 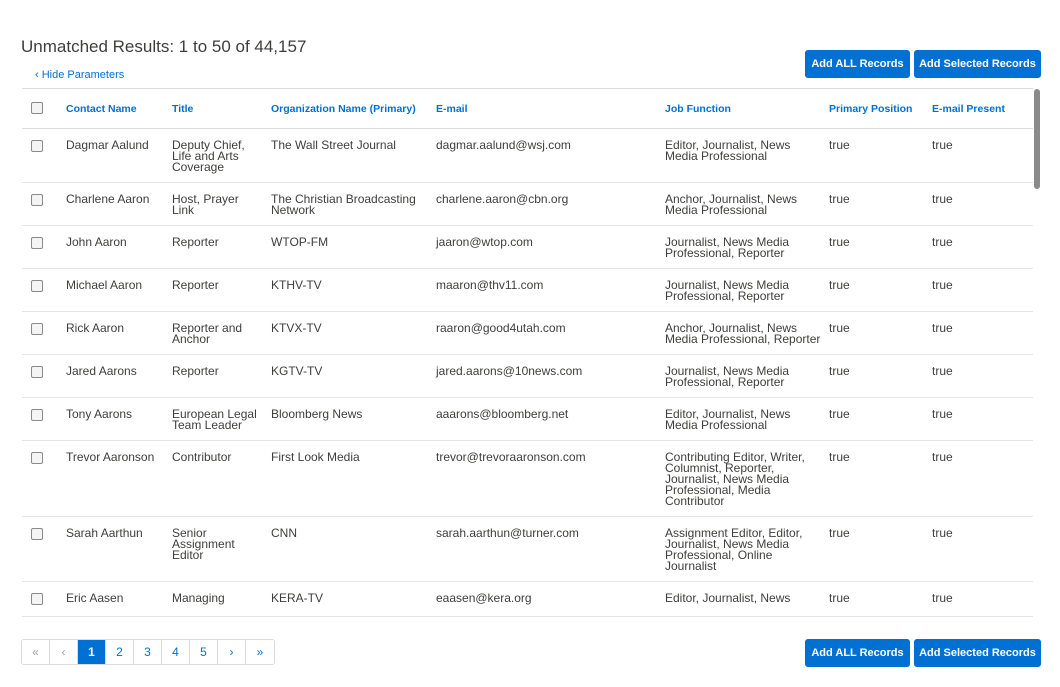 I want to click on page-4-button: 4, so click(x=176, y=652).